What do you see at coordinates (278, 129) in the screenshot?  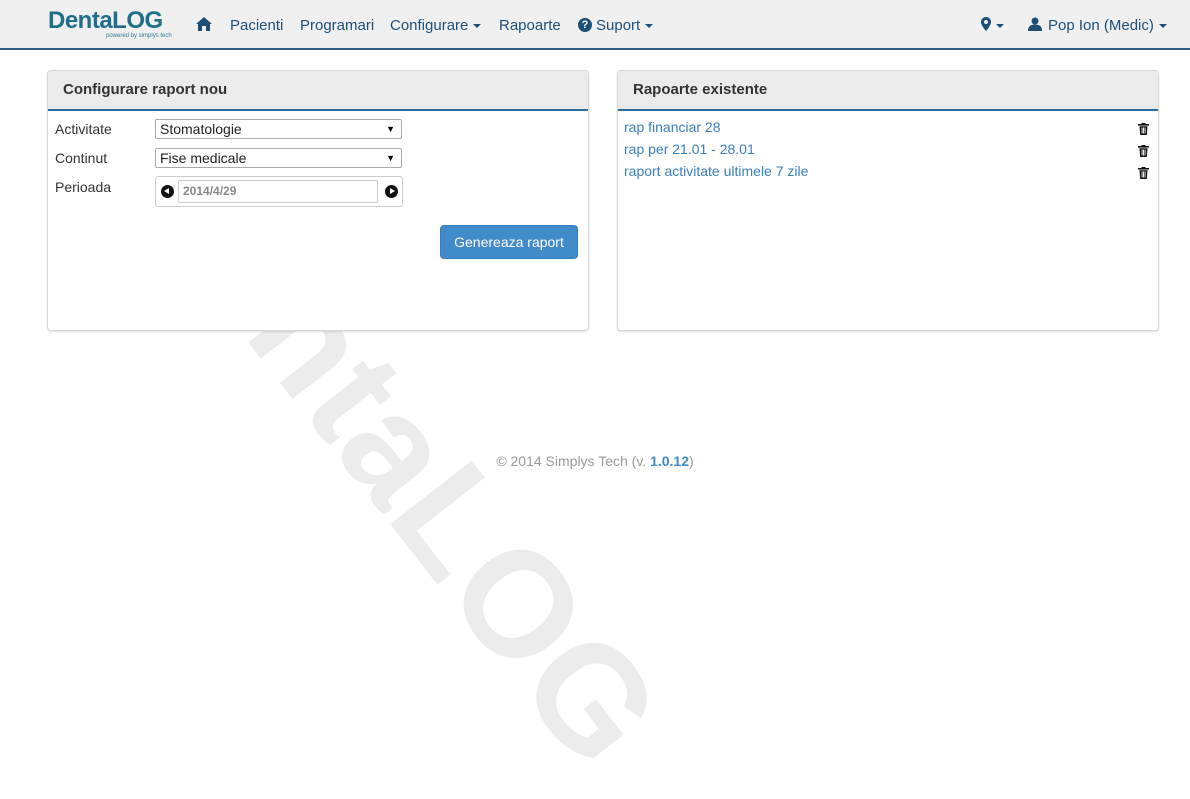 I see `activity-select: Stomatologie ▼` at bounding box center [278, 129].